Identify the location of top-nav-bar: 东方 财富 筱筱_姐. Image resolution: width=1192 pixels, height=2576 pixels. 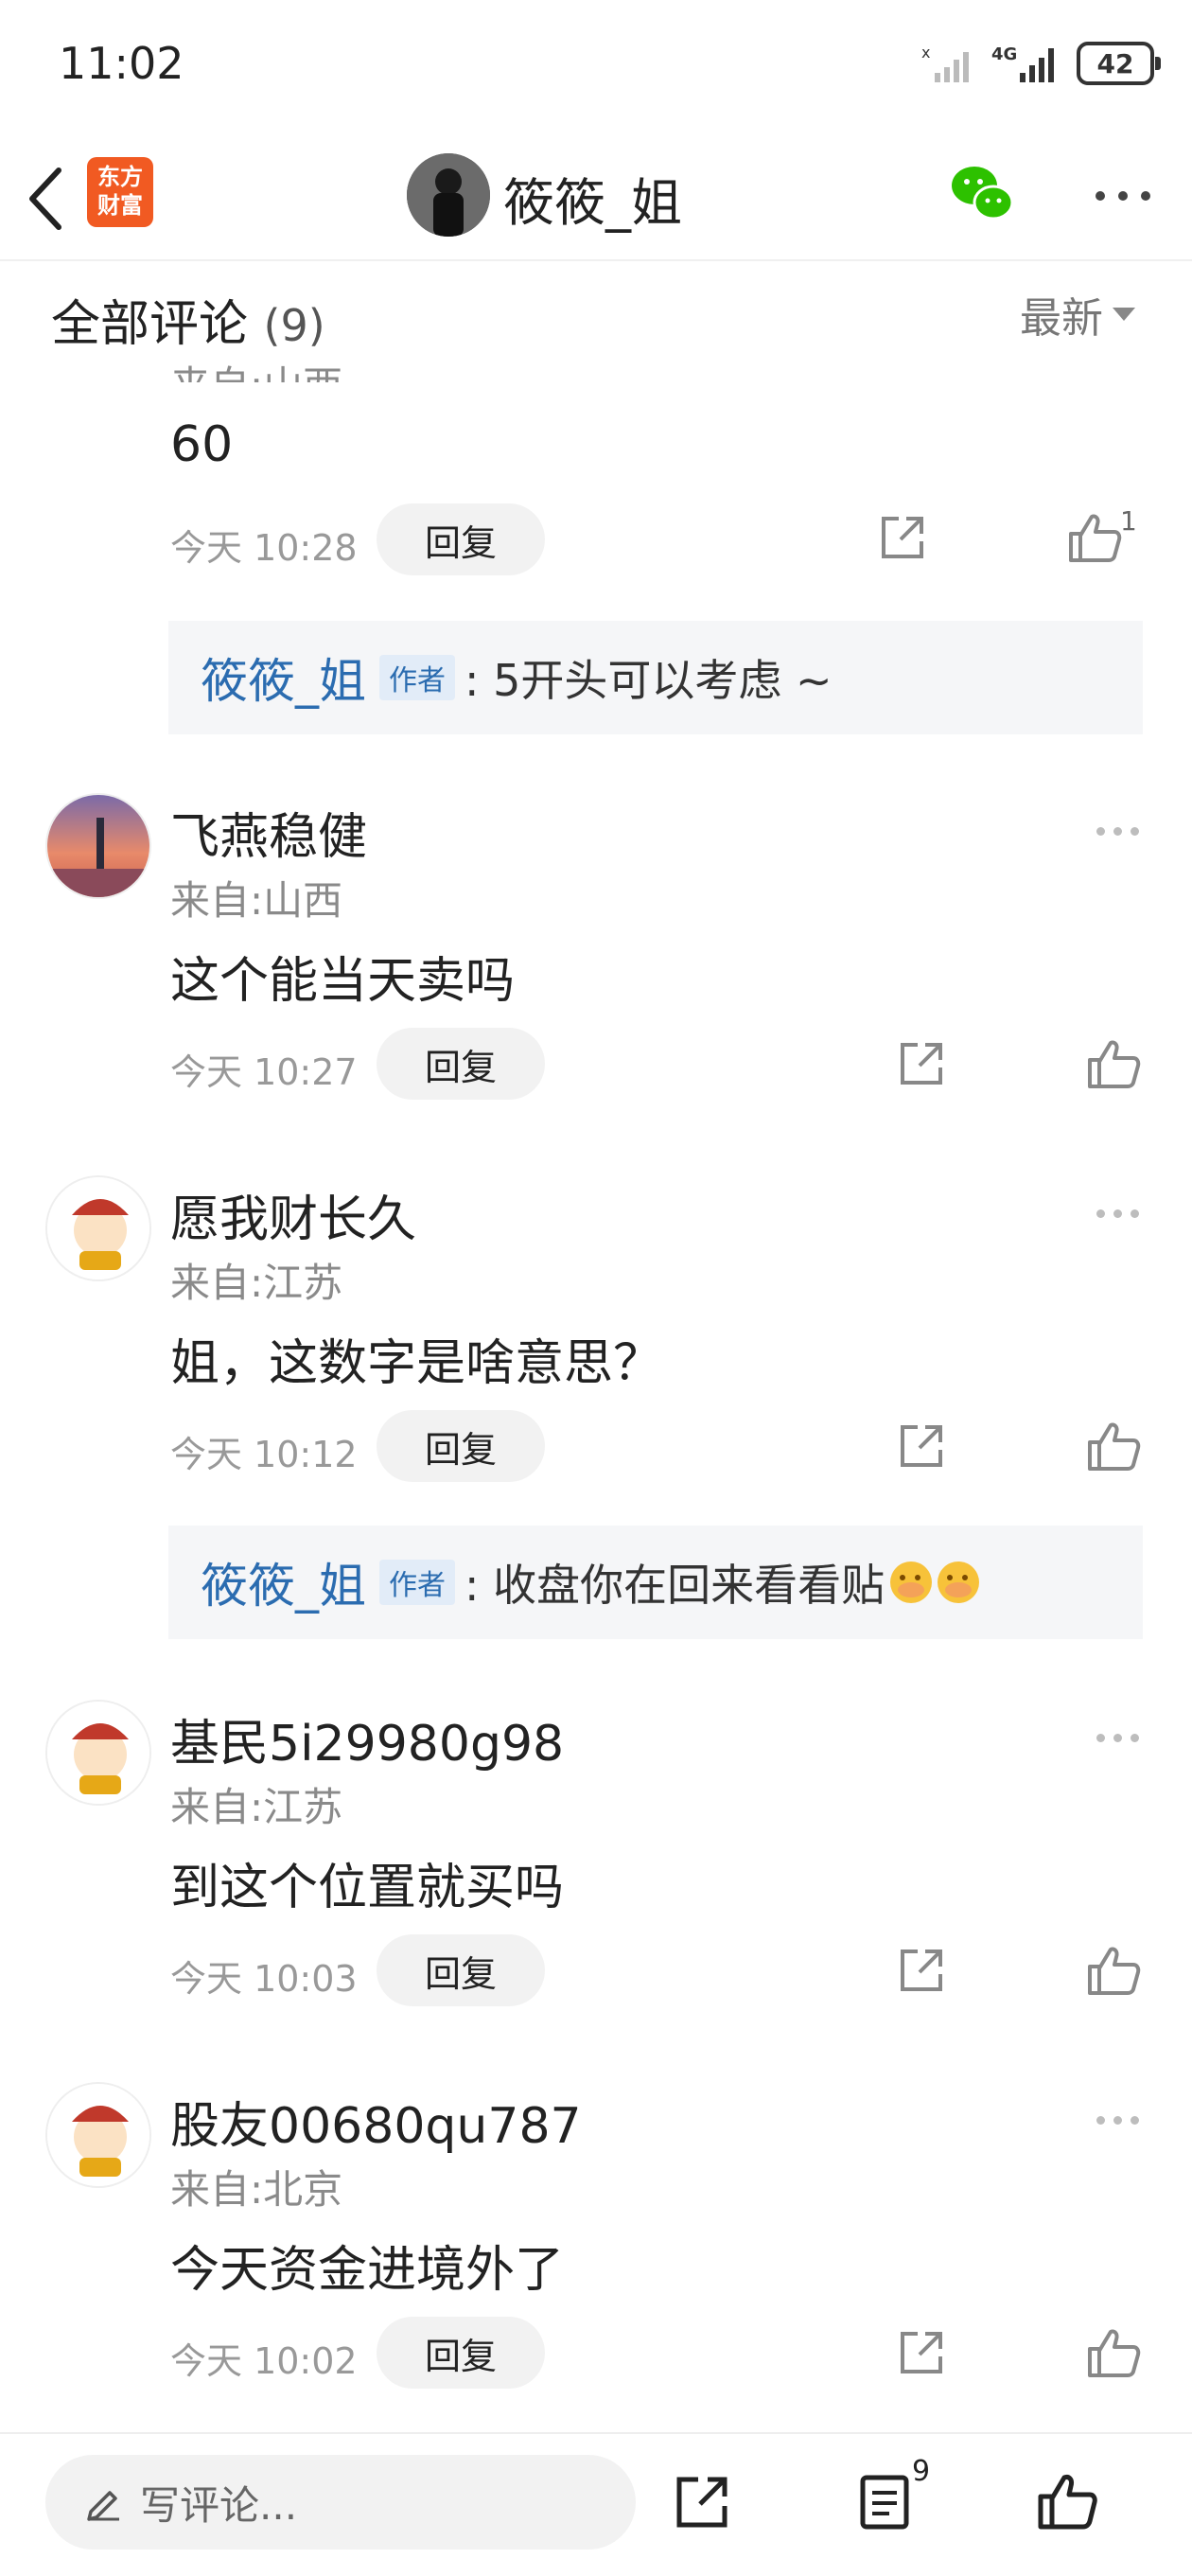
(596, 201).